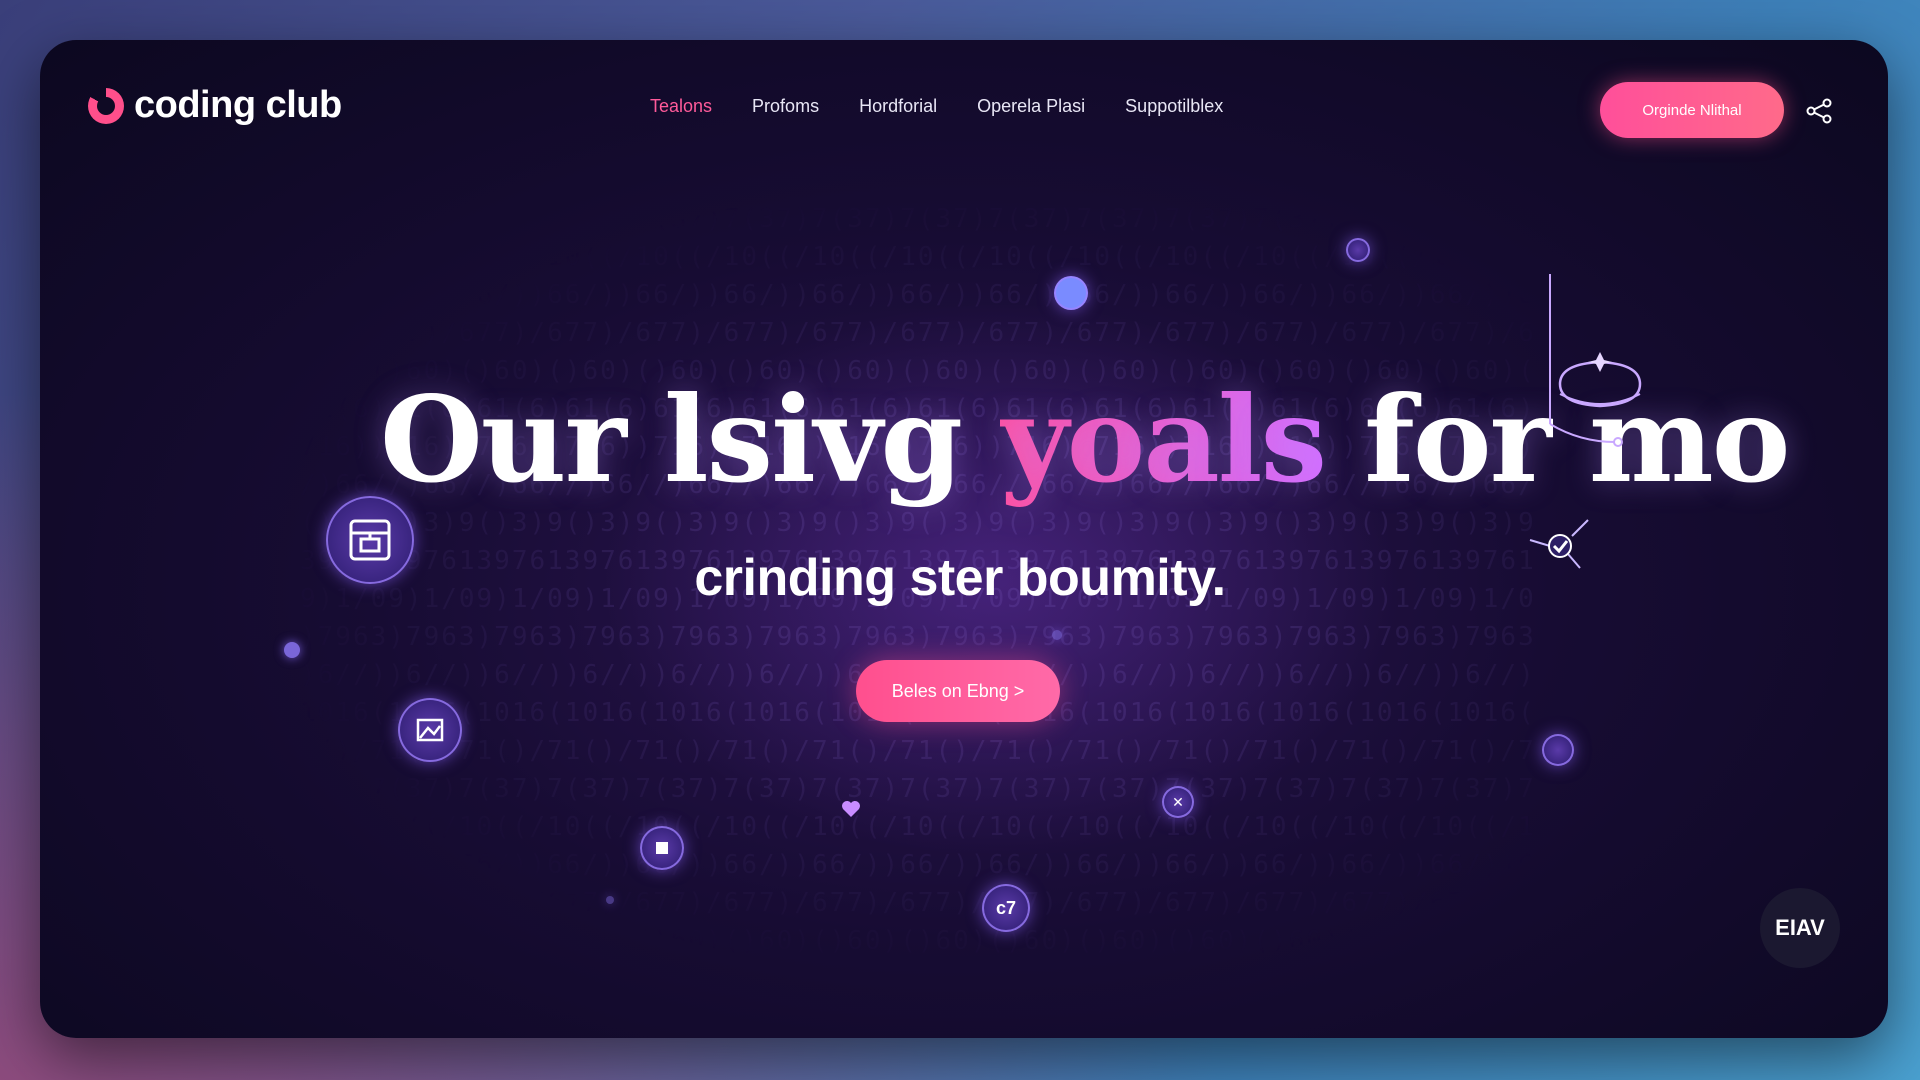 The height and width of the screenshot is (1080, 1920). Describe the element at coordinates (1174, 106) in the screenshot. I see `nav-item-suppotilblex: Suppotilblex` at that location.